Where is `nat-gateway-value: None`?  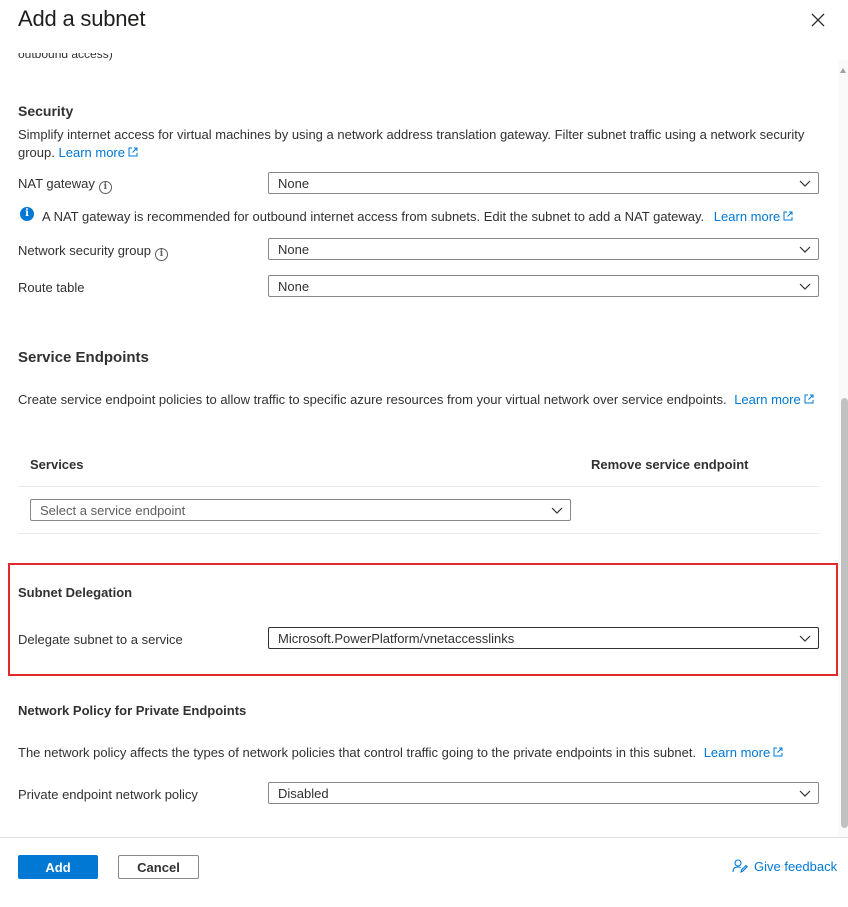 nat-gateway-value: None is located at coordinates (294, 183).